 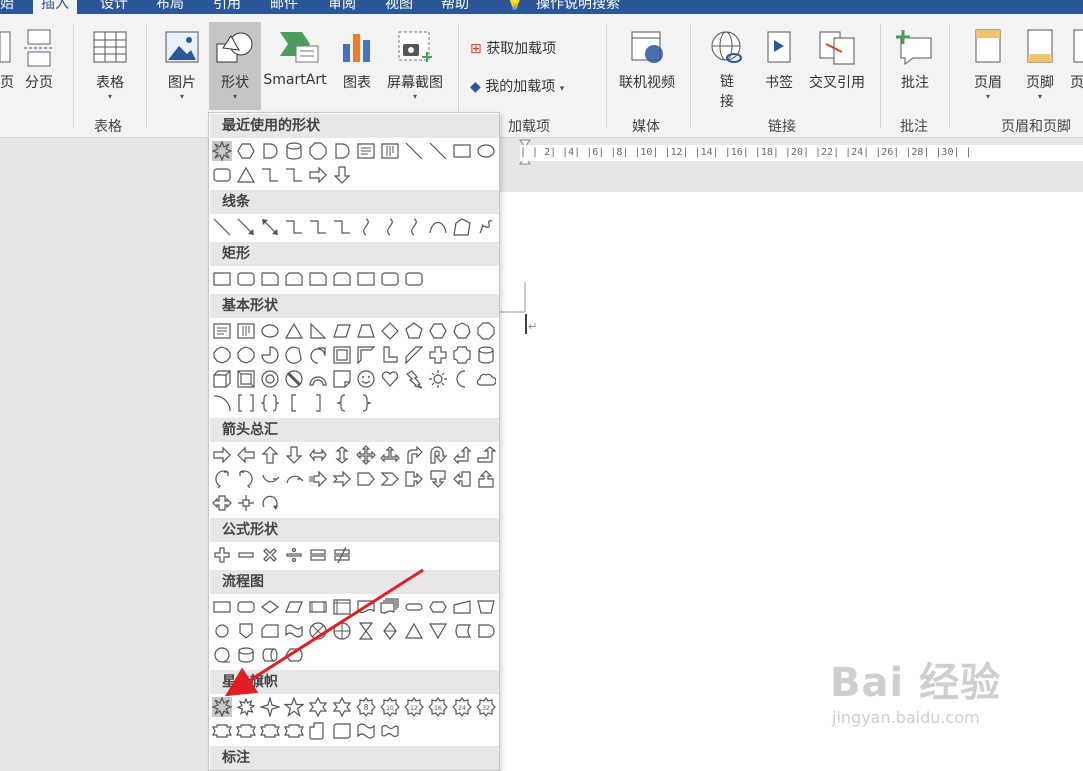 What do you see at coordinates (246, 455) in the screenshot?
I see `shape-option-arr_l` at bounding box center [246, 455].